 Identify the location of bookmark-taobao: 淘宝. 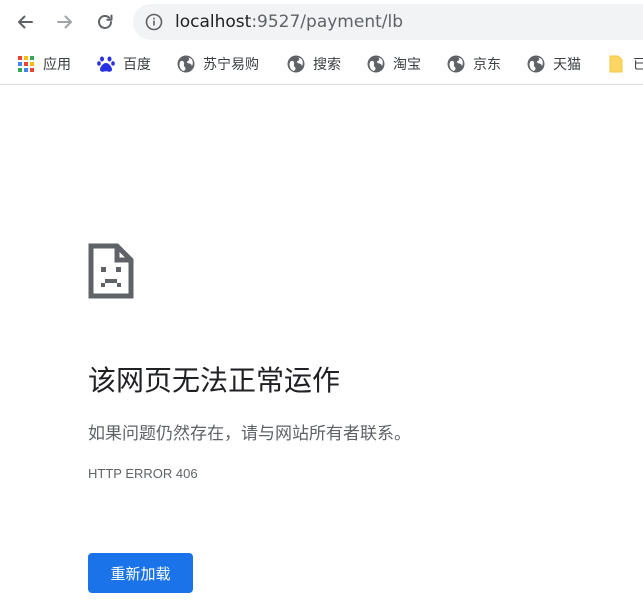
(394, 64).